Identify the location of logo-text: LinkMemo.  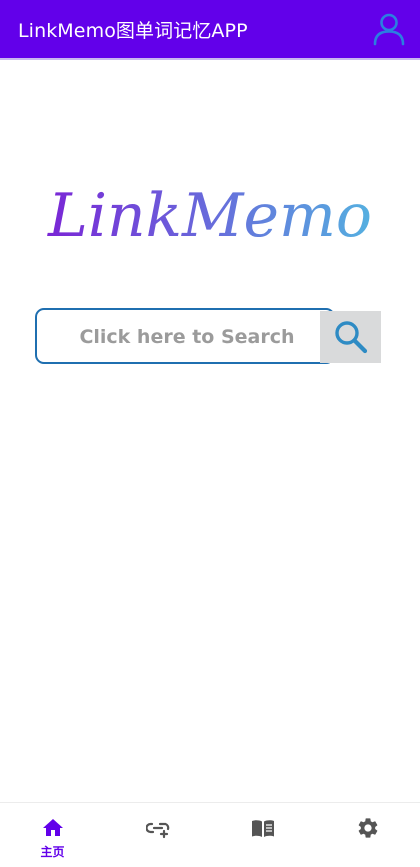
(209, 216).